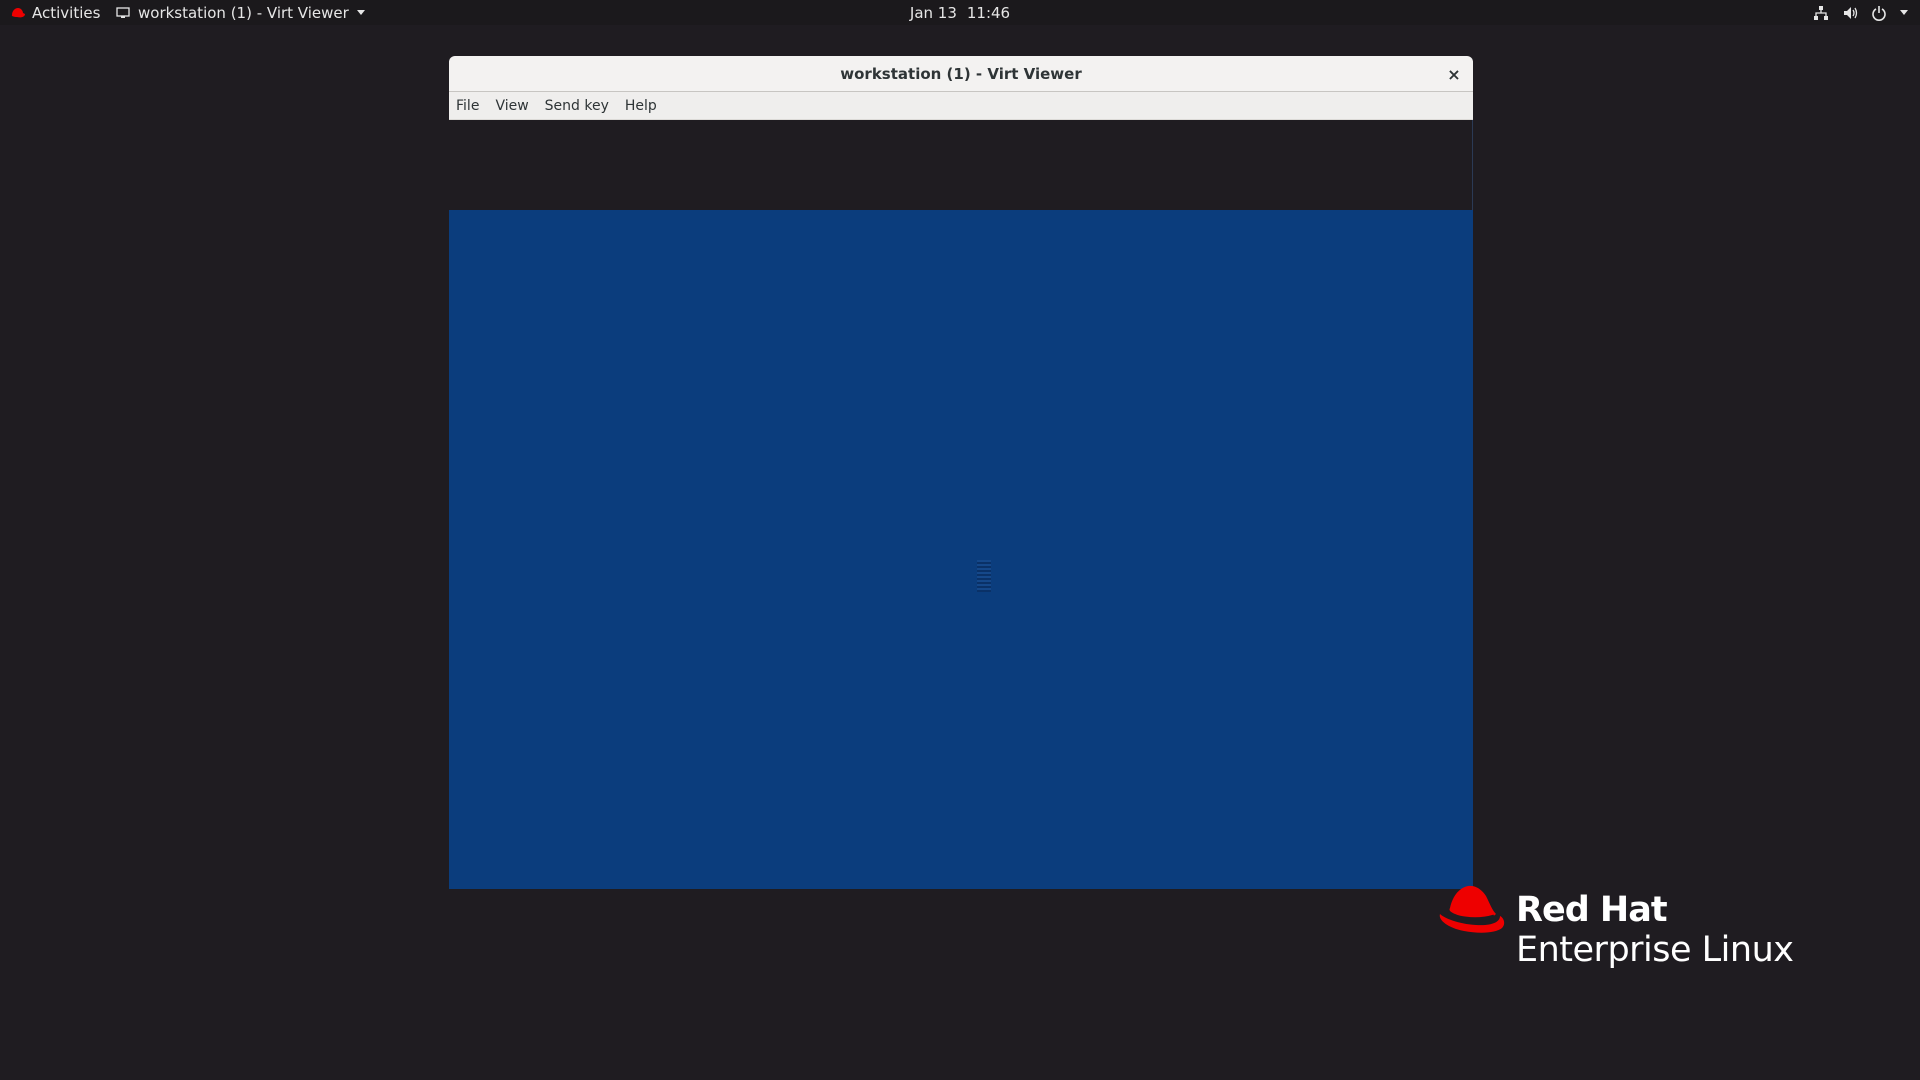 This screenshot has width=1920, height=1080. Describe the element at coordinates (577, 106) in the screenshot. I see `menu-send-key: Send key` at that location.